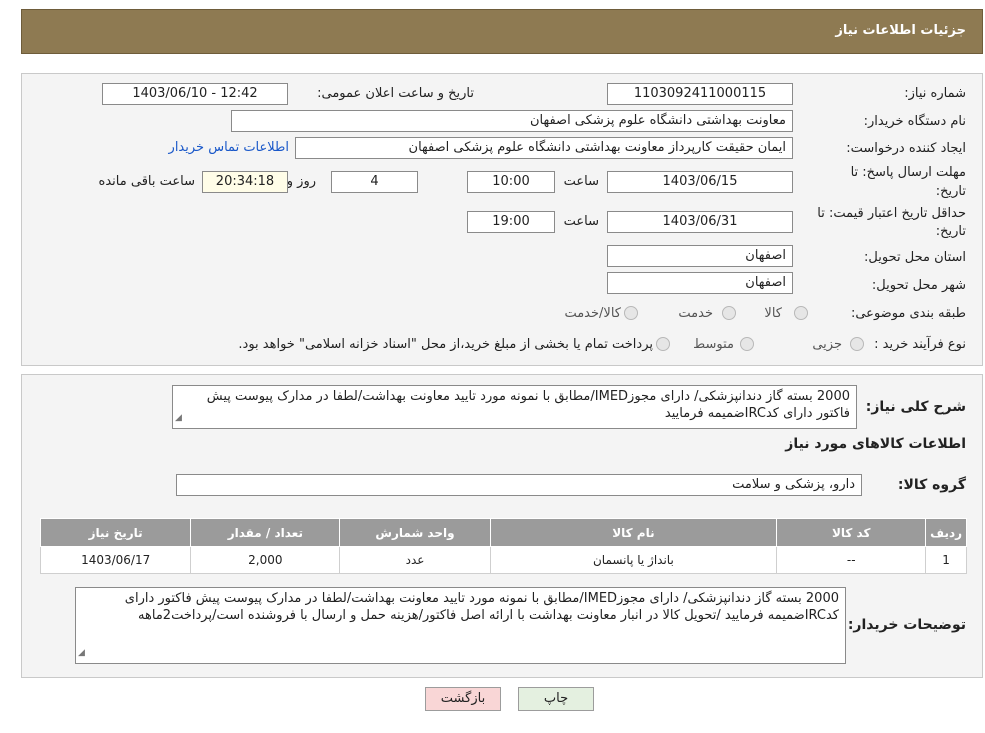 Image resolution: width=985 pixels, height=733 pixels. Describe the element at coordinates (906, 625) in the screenshot. I see `buyer-notes-label: توضیحات خریدار:` at that location.